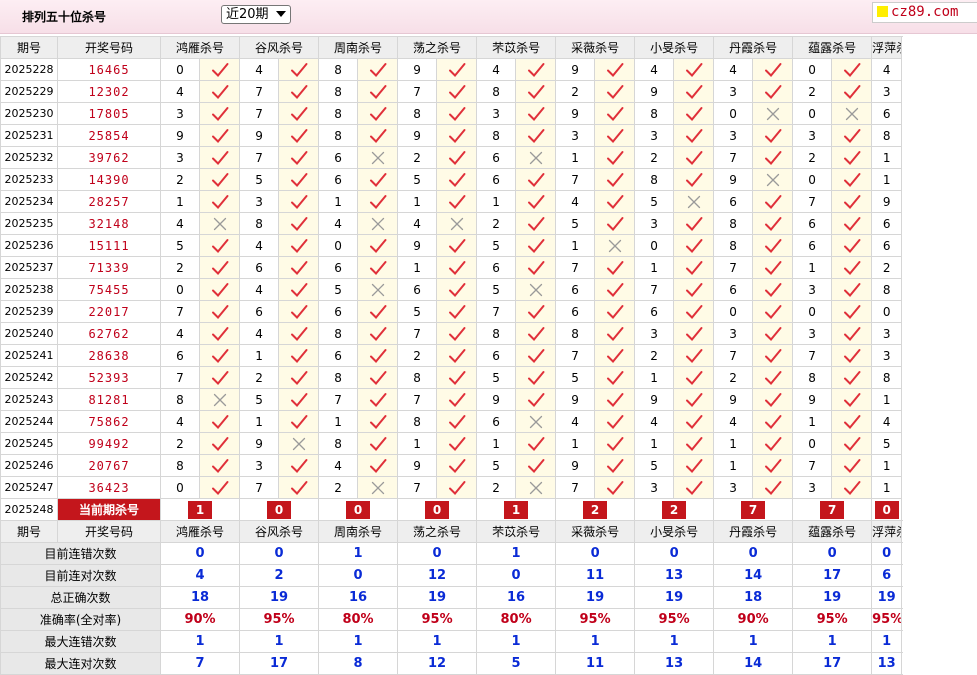 This screenshot has width=977, height=675. I want to click on period-cell: 2025229, so click(29, 91).